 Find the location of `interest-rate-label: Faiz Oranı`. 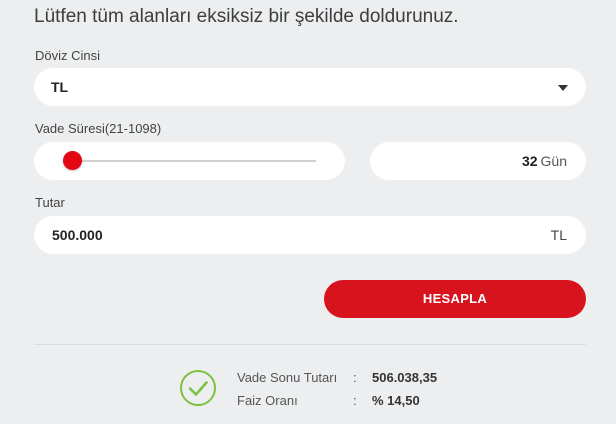

interest-rate-label: Faiz Oranı is located at coordinates (267, 400).